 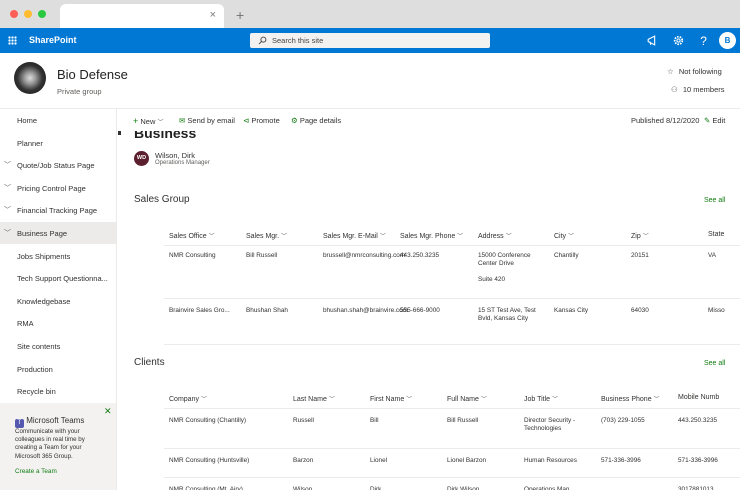 What do you see at coordinates (142, 16) in the screenshot?
I see `browser-tab: ×` at bounding box center [142, 16].